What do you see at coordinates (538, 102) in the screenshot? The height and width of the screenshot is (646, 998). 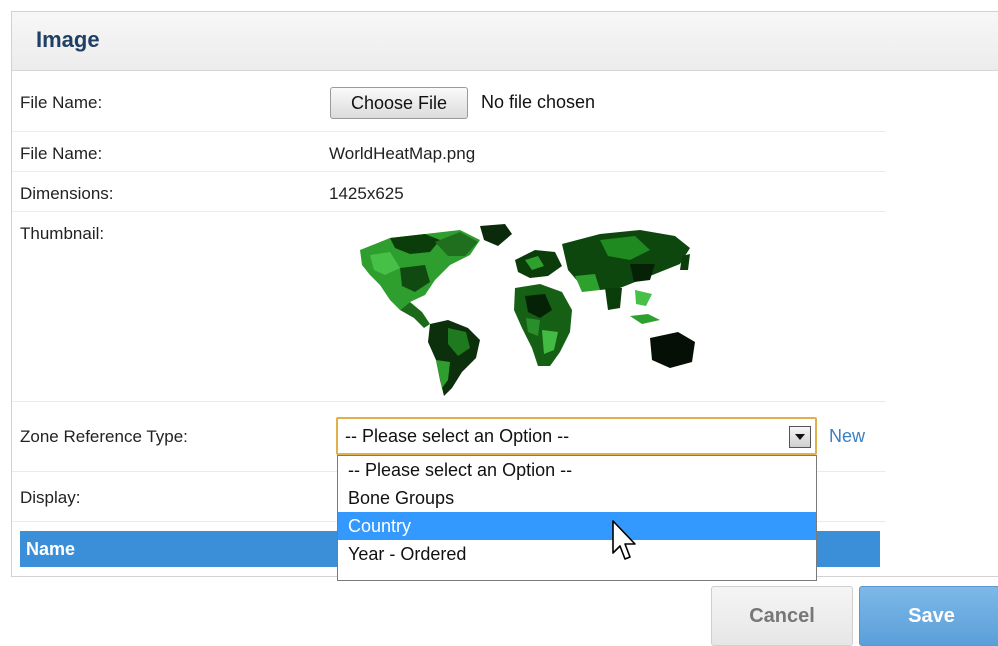 I see `no-file-chosen-text: No file chosen` at bounding box center [538, 102].